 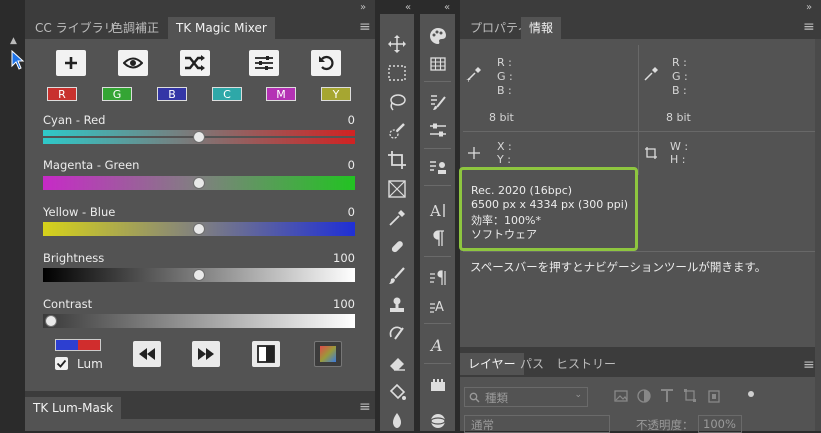 I want to click on tab-paths: パス, so click(x=532, y=364).